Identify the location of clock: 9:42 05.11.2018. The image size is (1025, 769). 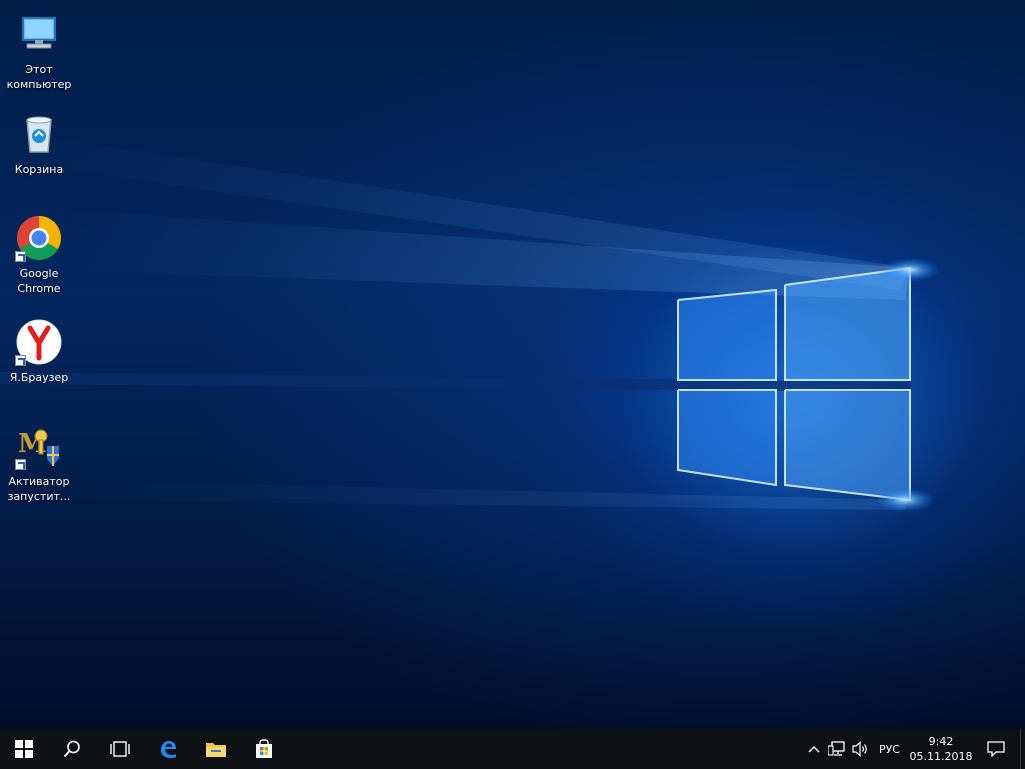
(941, 749).